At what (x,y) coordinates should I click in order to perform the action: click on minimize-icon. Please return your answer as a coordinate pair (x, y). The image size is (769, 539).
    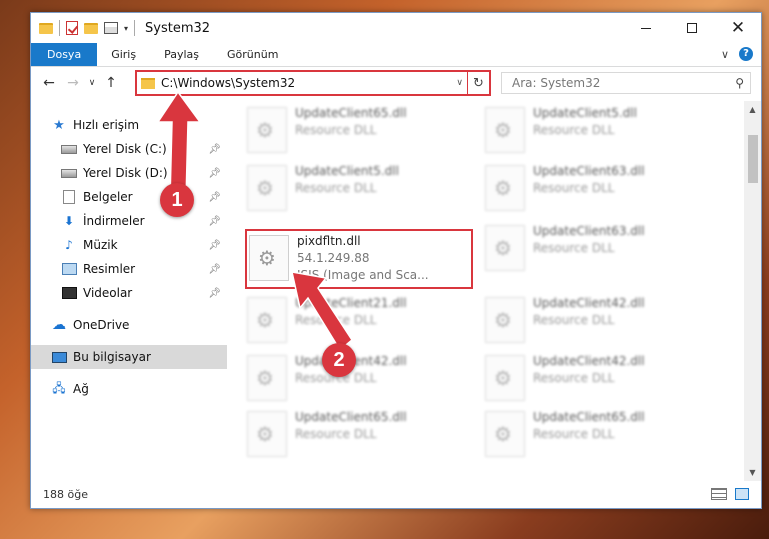
    Looking at the image, I should click on (646, 28).